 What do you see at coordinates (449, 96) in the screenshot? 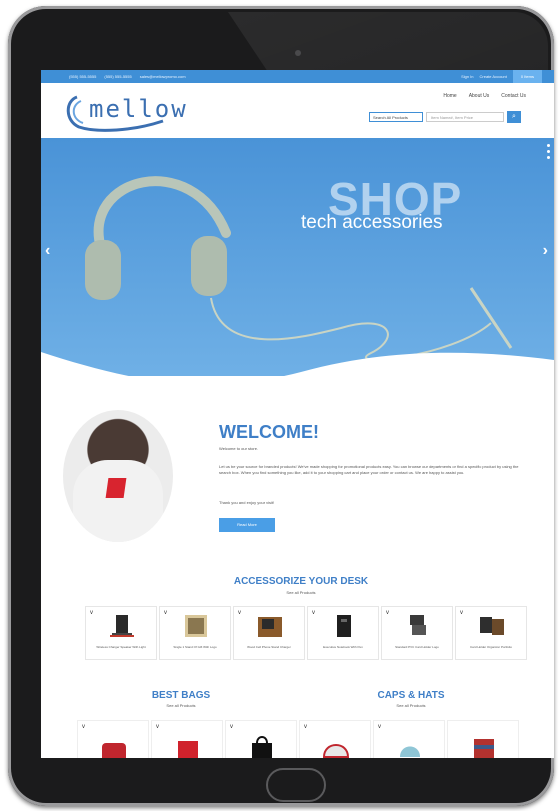
I see `nav-home: Home` at bounding box center [449, 96].